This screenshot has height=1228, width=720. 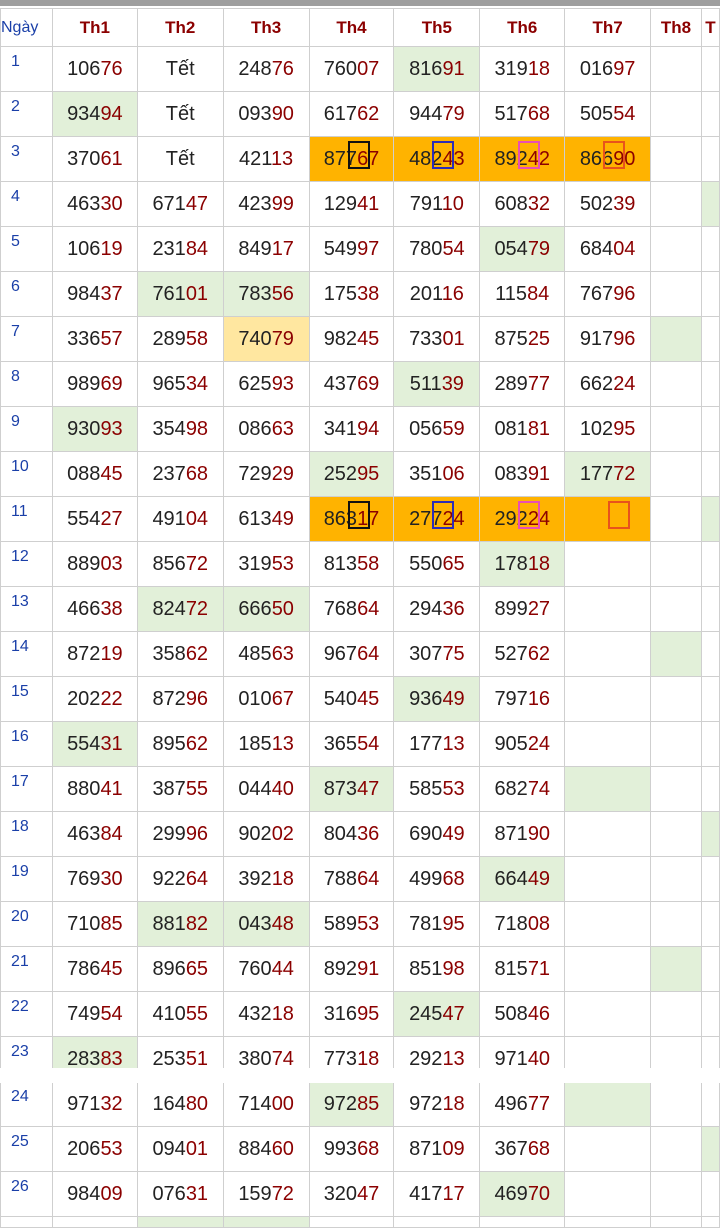 I want to click on result-number: 66224, so click(x=607, y=383).